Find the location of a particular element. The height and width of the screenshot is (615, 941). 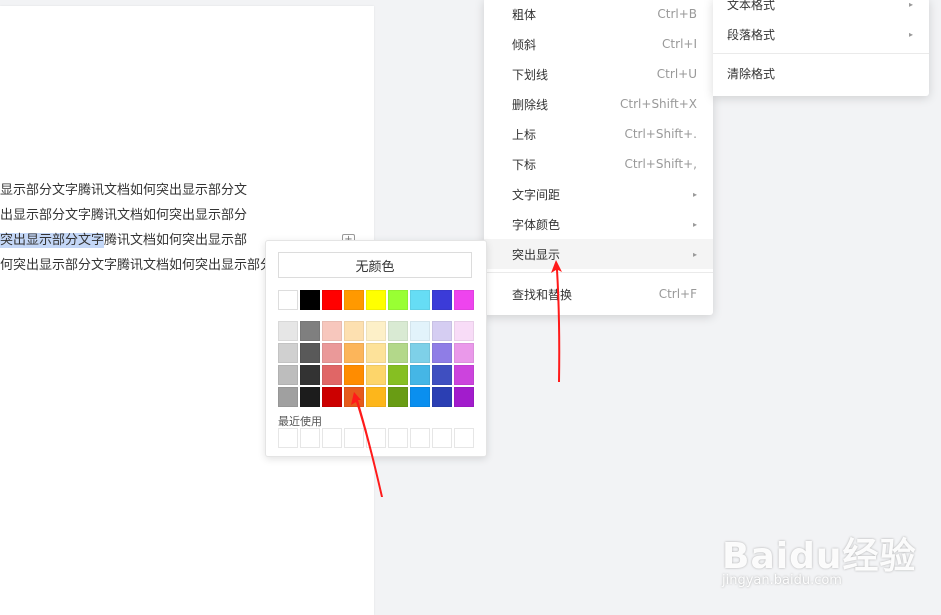

selected-text: 突出显示部分文字 is located at coordinates (52, 240).